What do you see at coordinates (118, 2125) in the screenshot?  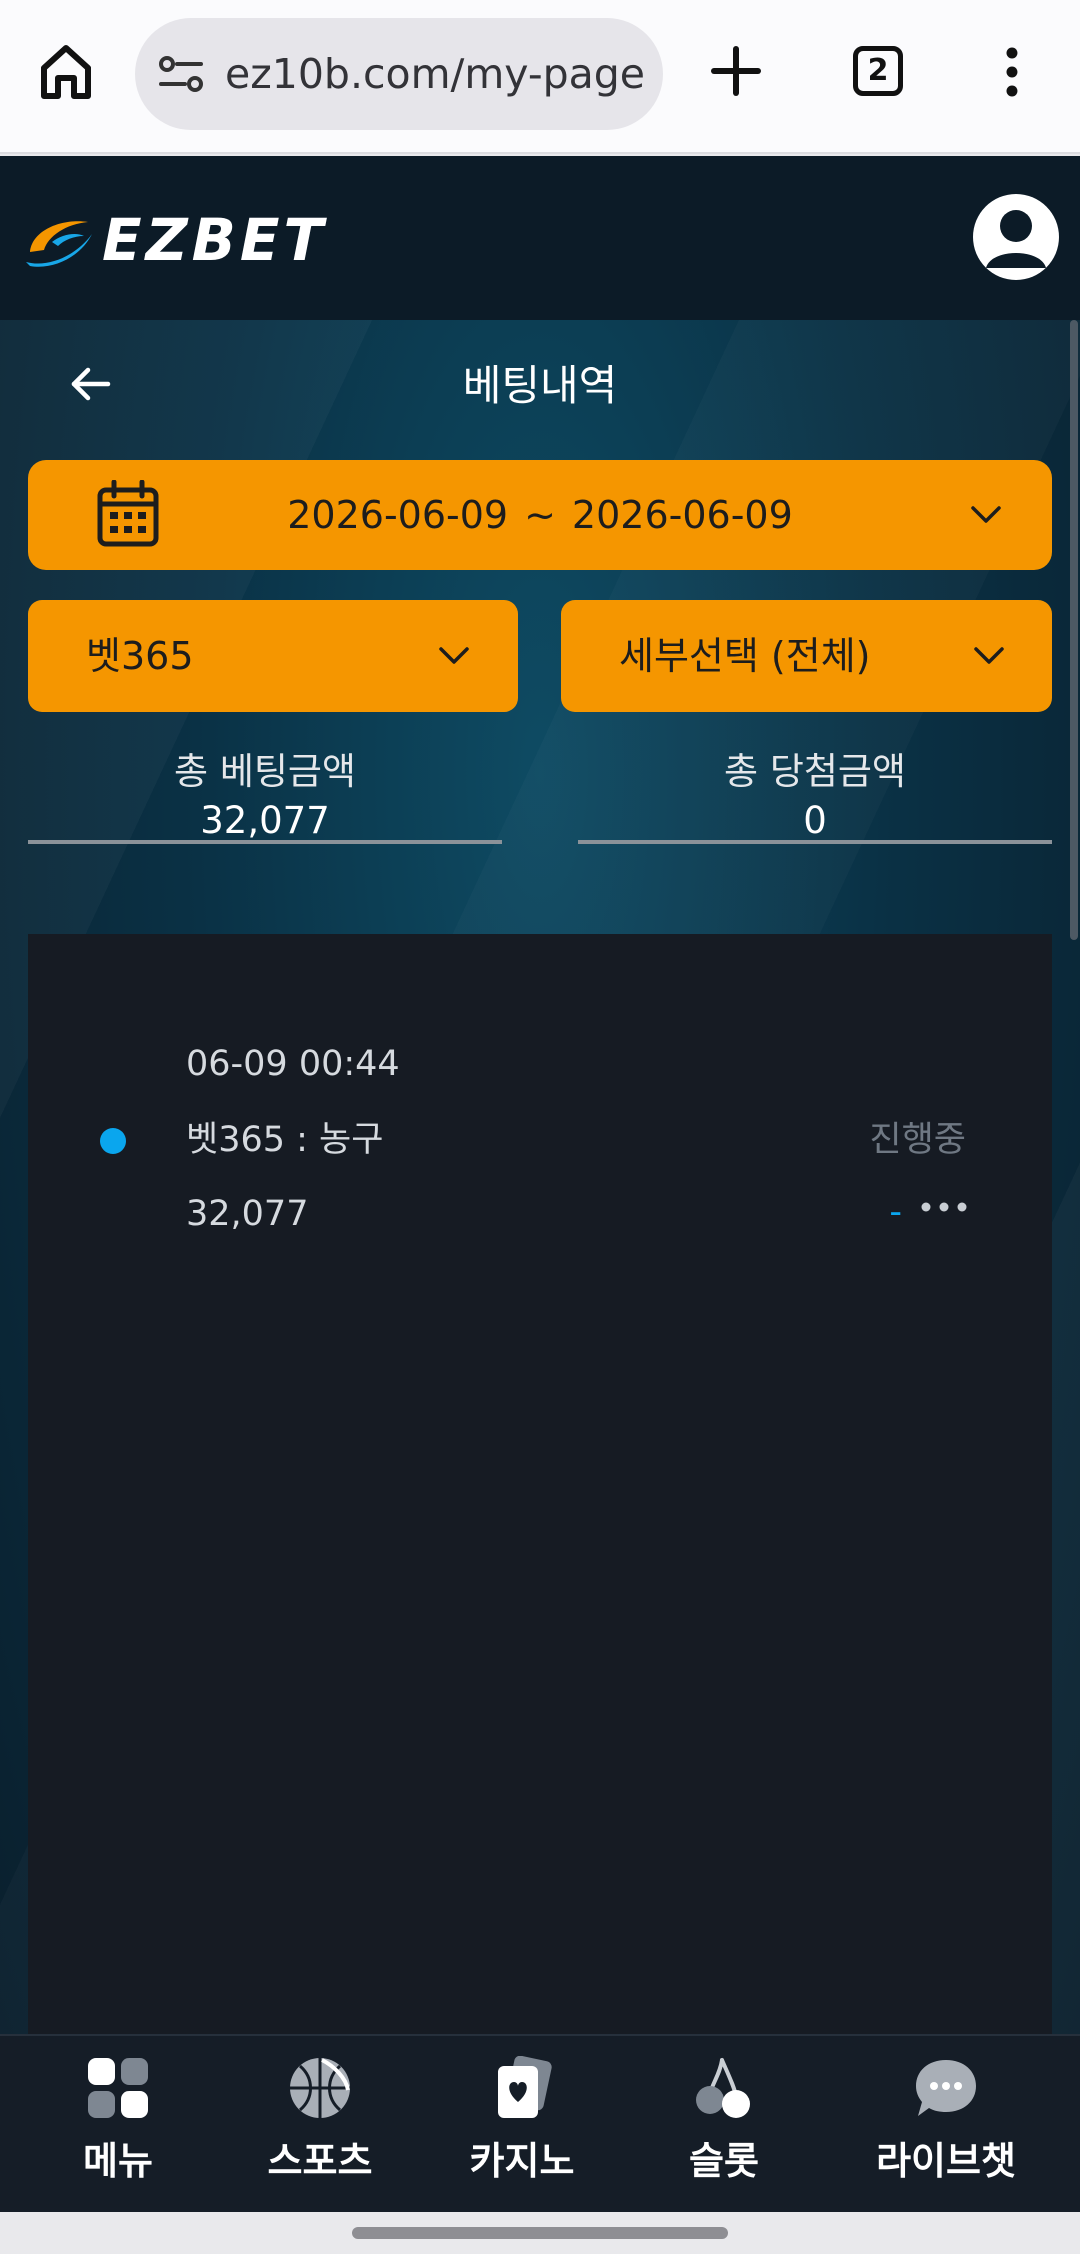 I see `nav-item-menu: 메뉴` at bounding box center [118, 2125].